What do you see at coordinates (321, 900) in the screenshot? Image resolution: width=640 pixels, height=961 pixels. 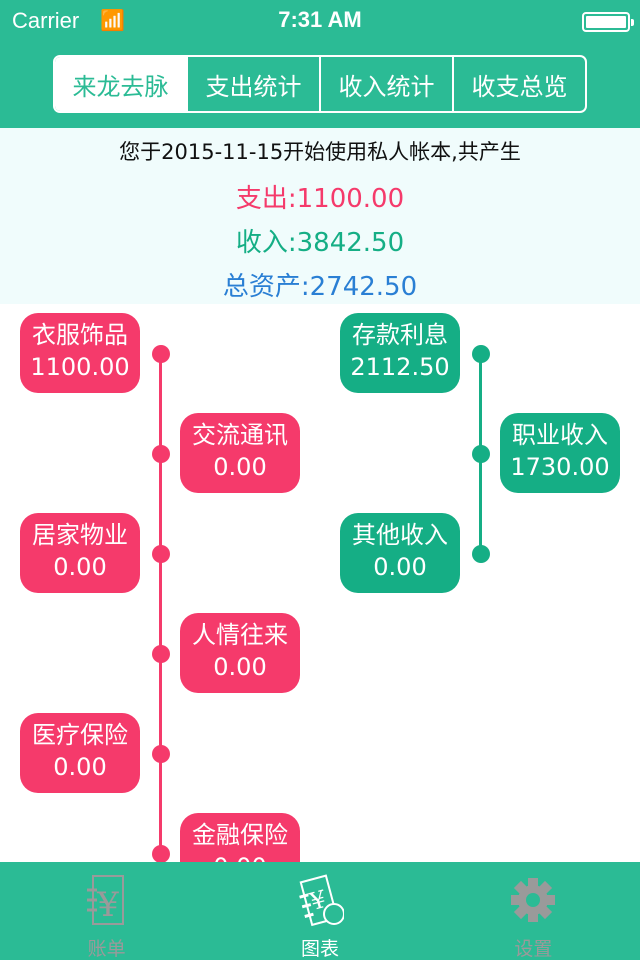 I see `chart-ledger-icon: ¥` at bounding box center [321, 900].